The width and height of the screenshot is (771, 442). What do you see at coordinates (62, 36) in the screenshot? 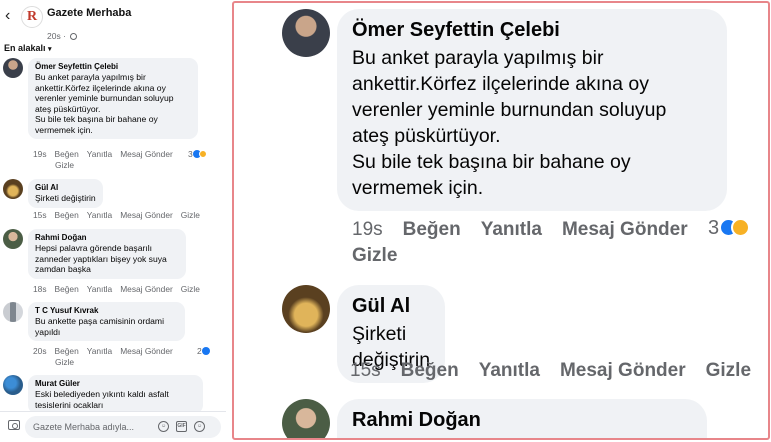
I see `post-time: 20s ·` at bounding box center [62, 36].